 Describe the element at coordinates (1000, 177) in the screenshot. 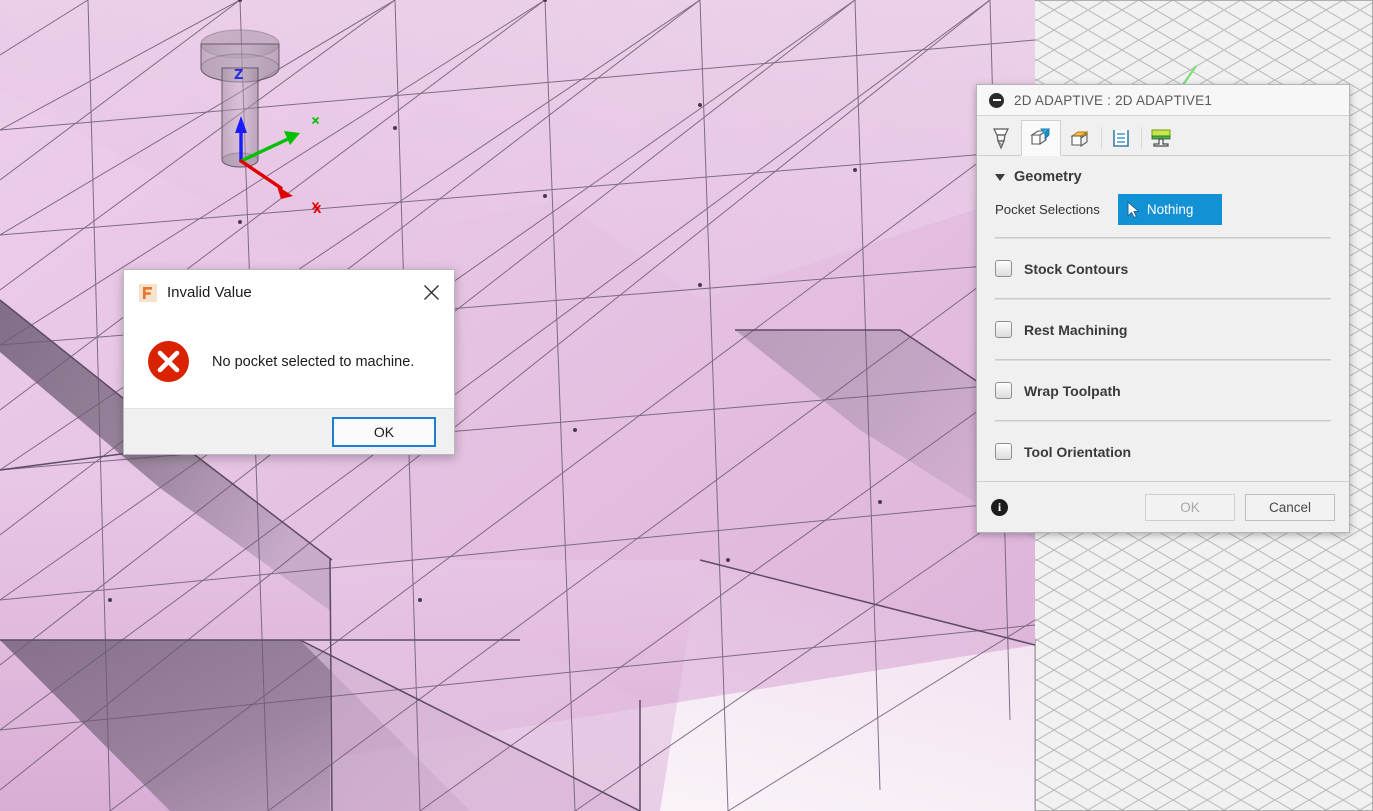

I see `caret-down-icon` at that location.